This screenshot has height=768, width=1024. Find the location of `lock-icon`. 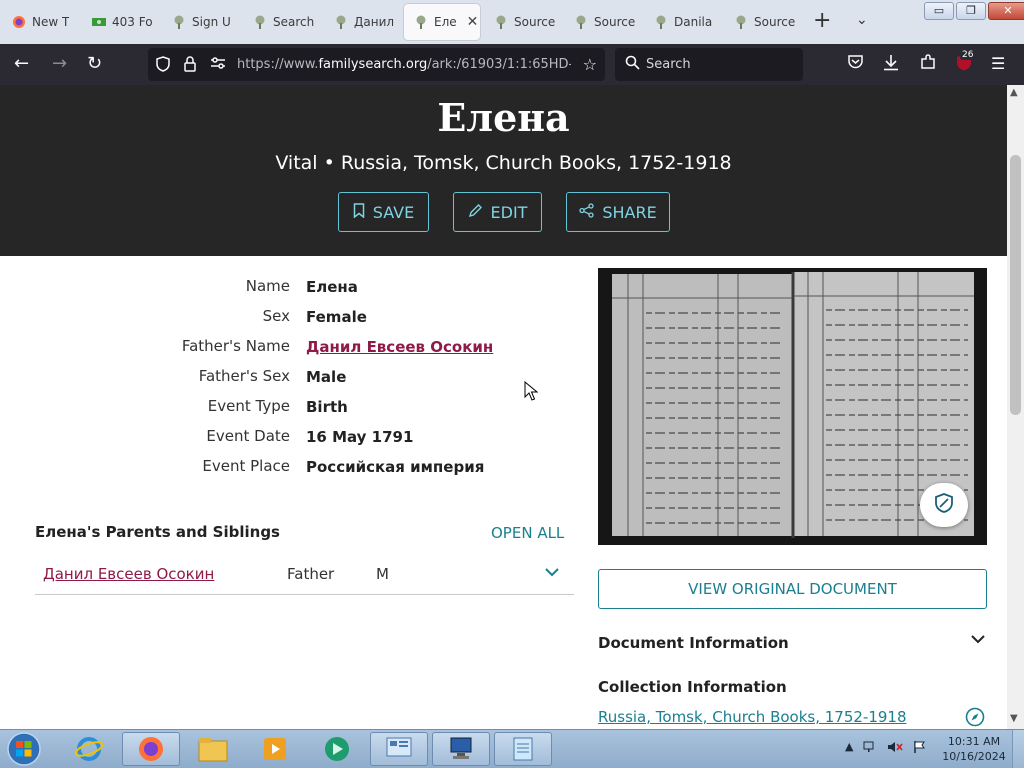

lock-icon is located at coordinates (190, 66).